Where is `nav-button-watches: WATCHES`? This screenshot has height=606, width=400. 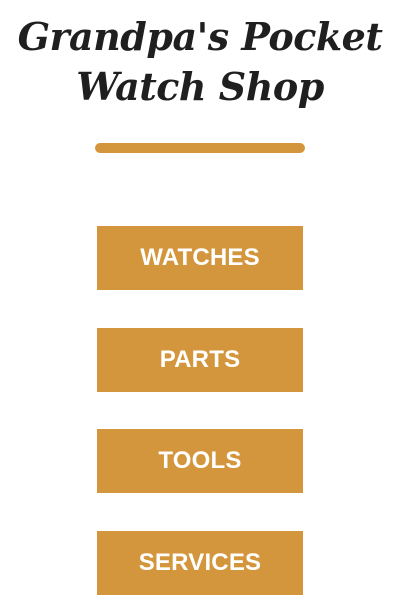
nav-button-watches: WATCHES is located at coordinates (200, 258).